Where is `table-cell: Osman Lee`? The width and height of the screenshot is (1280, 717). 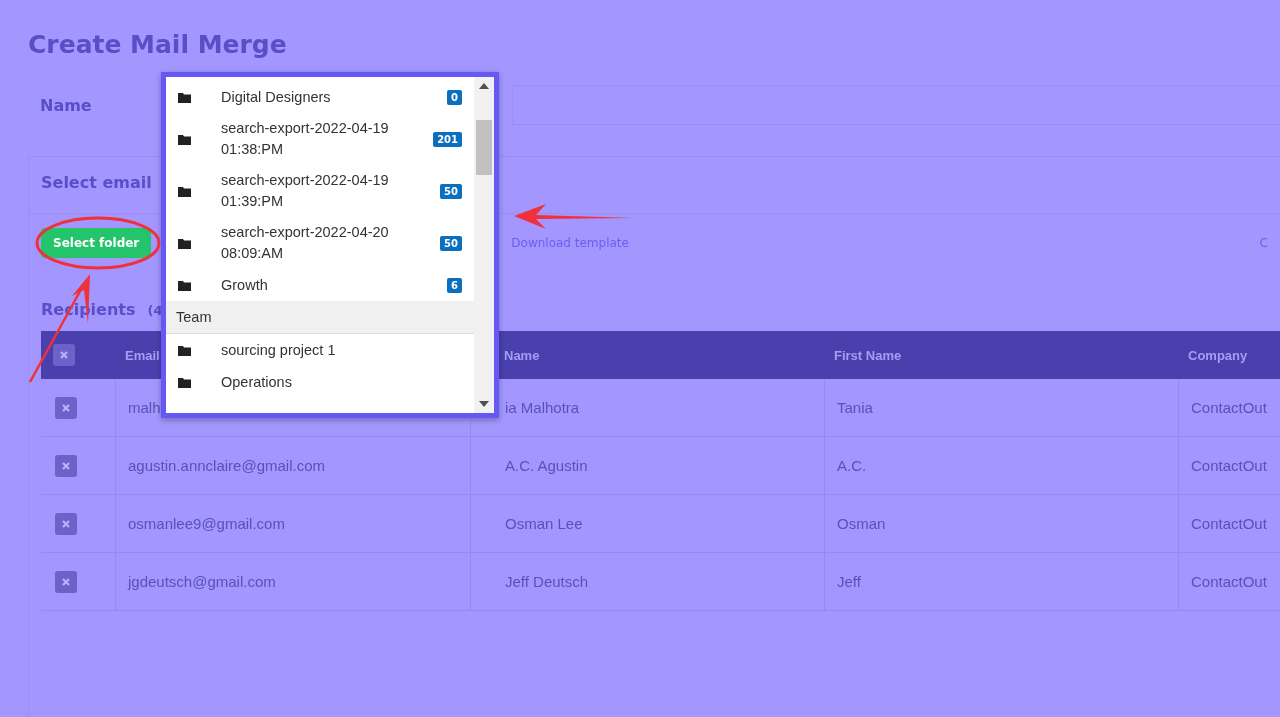
table-cell: Osman Lee is located at coordinates (647, 524).